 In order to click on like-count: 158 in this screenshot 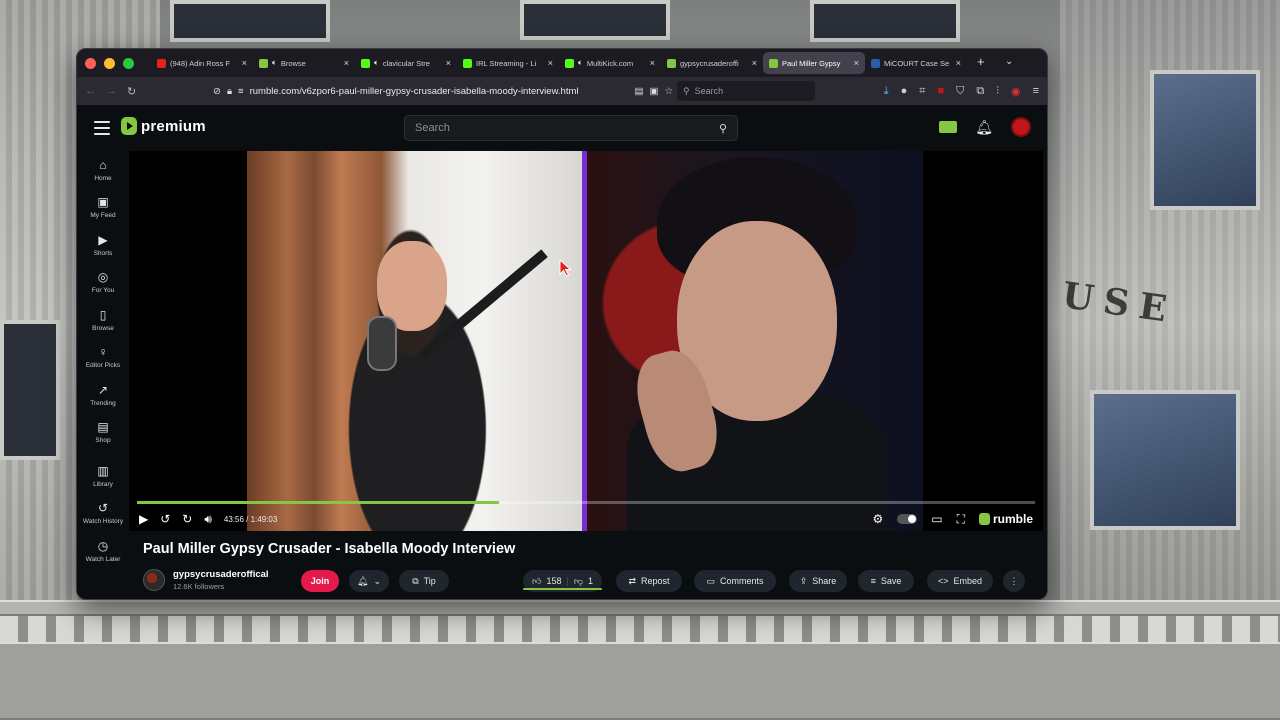, I will do `click(553, 581)`.